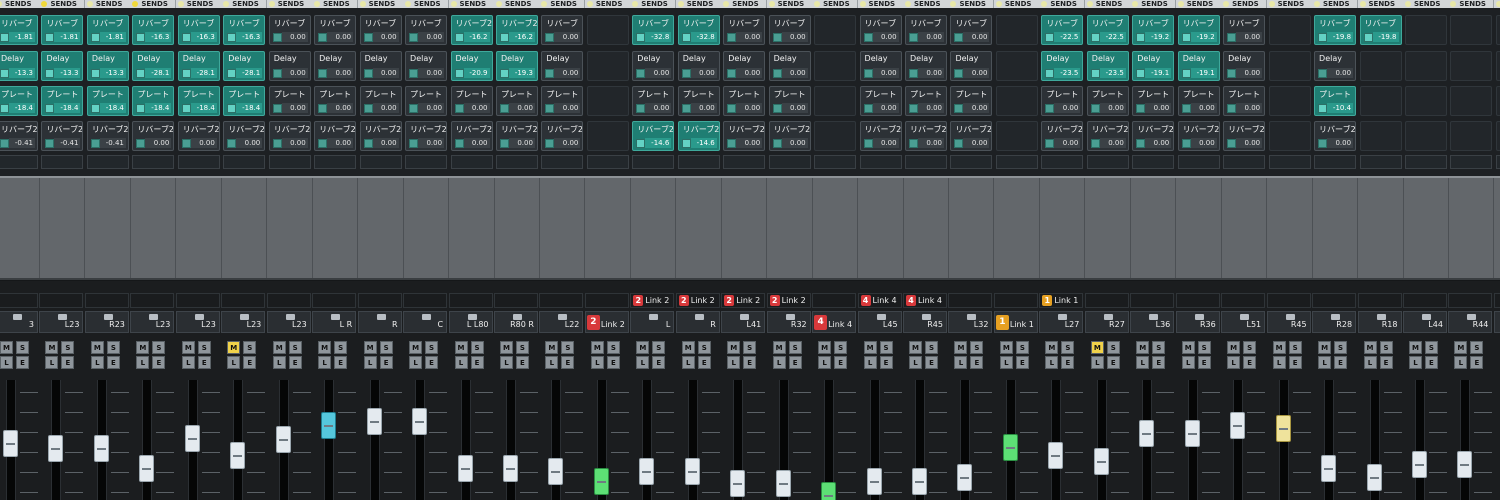 This screenshot has height=500, width=1500. Describe the element at coordinates (249, 37) in the screenshot. I see `send-level: -16.3` at that location.